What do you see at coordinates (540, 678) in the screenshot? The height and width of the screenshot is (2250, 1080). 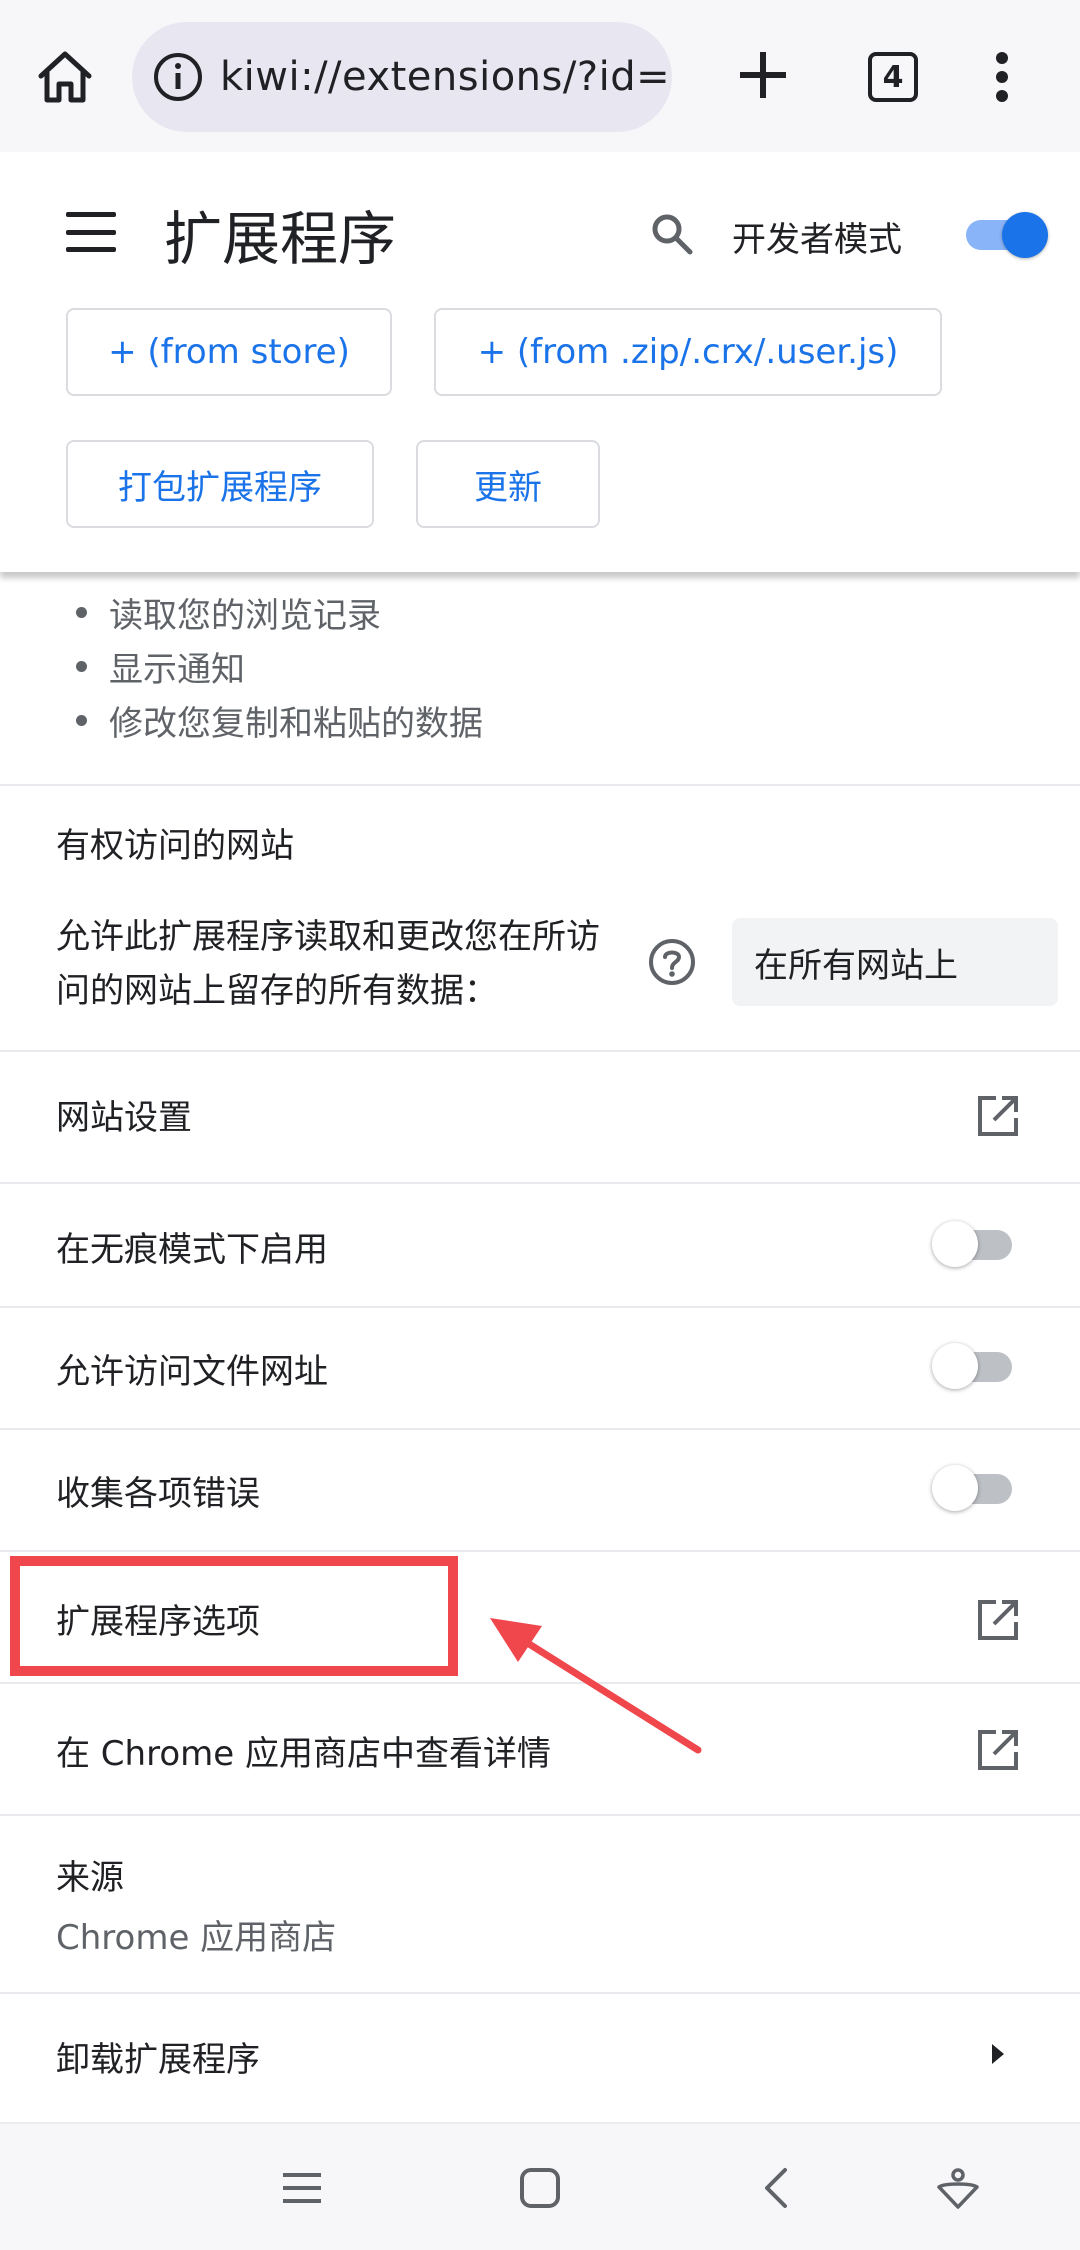 I see `permissions-list: 读取您的浏览记录 显示通知 修改您复制和粘贴的数据` at bounding box center [540, 678].